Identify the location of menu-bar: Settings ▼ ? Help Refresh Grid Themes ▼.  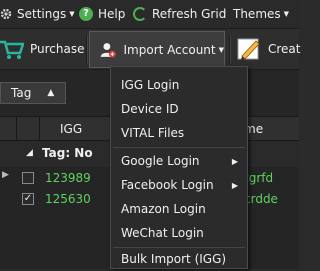
(149, 14).